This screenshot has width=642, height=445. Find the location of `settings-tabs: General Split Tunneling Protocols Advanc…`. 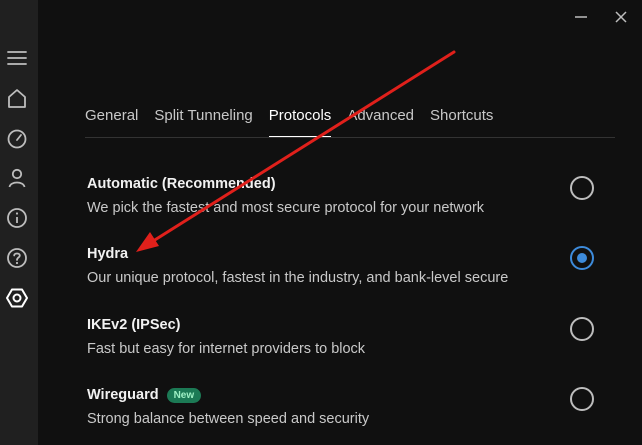

settings-tabs: General Split Tunneling Protocols Advanc… is located at coordinates (297, 122).